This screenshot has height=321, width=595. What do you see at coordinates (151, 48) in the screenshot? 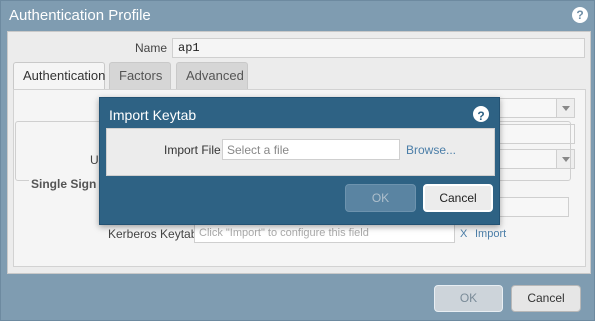
I see `name-label: Name` at bounding box center [151, 48].